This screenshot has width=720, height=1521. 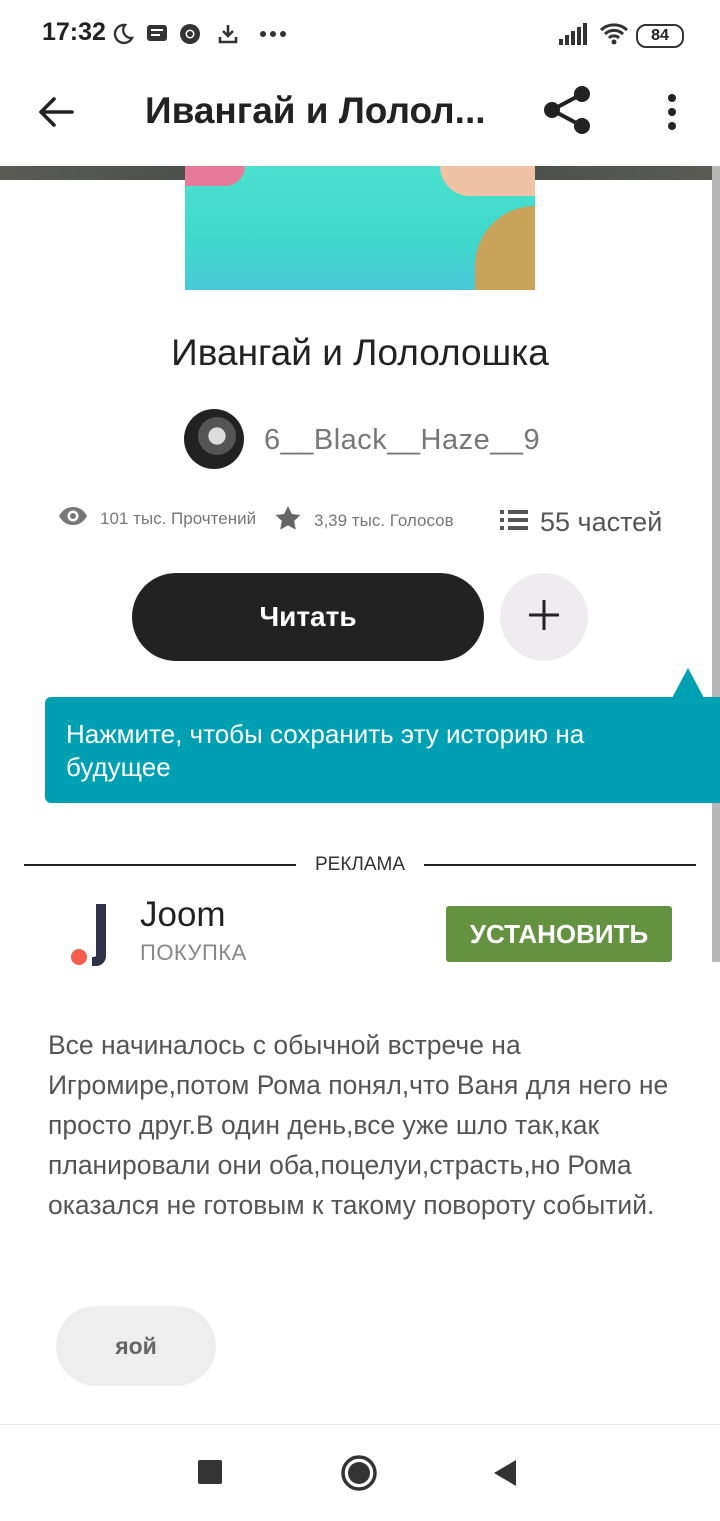 What do you see at coordinates (308, 617) in the screenshot?
I see `read-button: Читать` at bounding box center [308, 617].